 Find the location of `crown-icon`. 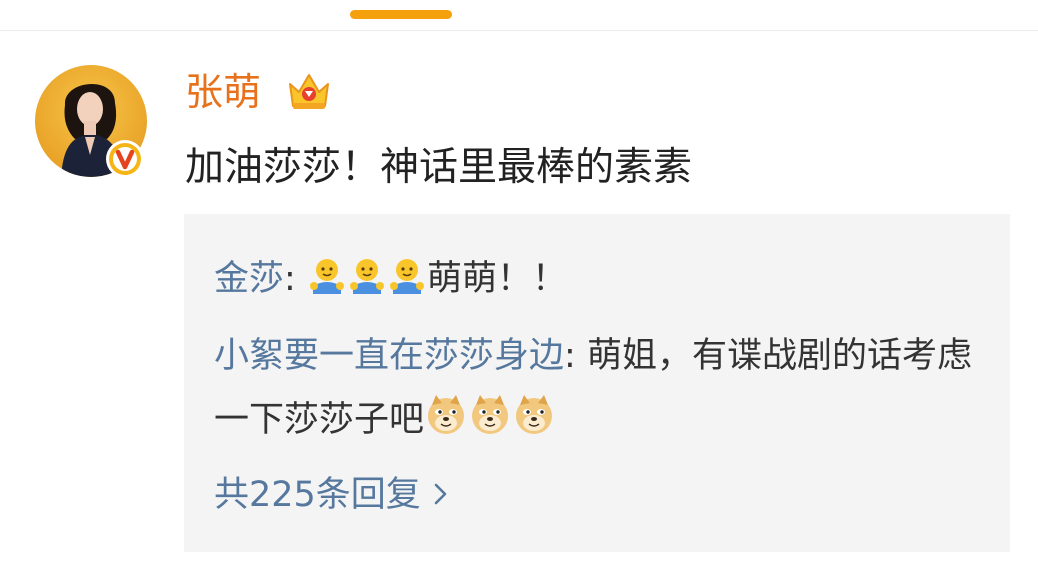

crown-icon is located at coordinates (309, 91).